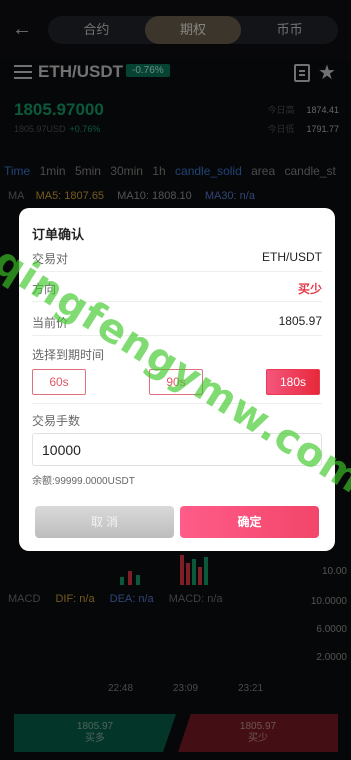 The height and width of the screenshot is (760, 351). What do you see at coordinates (177, 257) in the screenshot?
I see `pair-field: 交易对 ETH/USDT` at bounding box center [177, 257].